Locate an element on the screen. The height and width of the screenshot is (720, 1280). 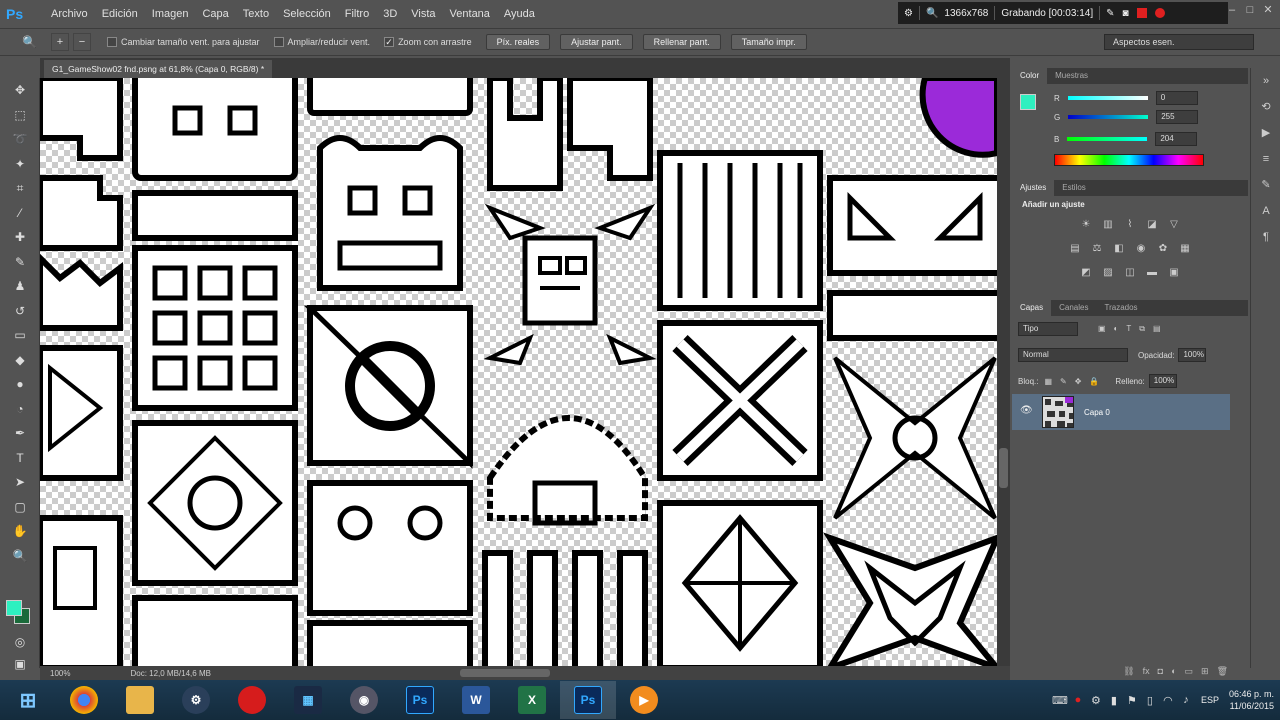
layer-filter-select: Tipo is located at coordinates (1048, 329).